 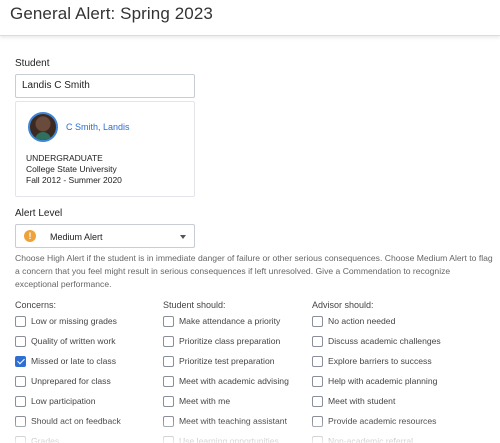 I want to click on option-label: Quality of written work, so click(x=73, y=341).